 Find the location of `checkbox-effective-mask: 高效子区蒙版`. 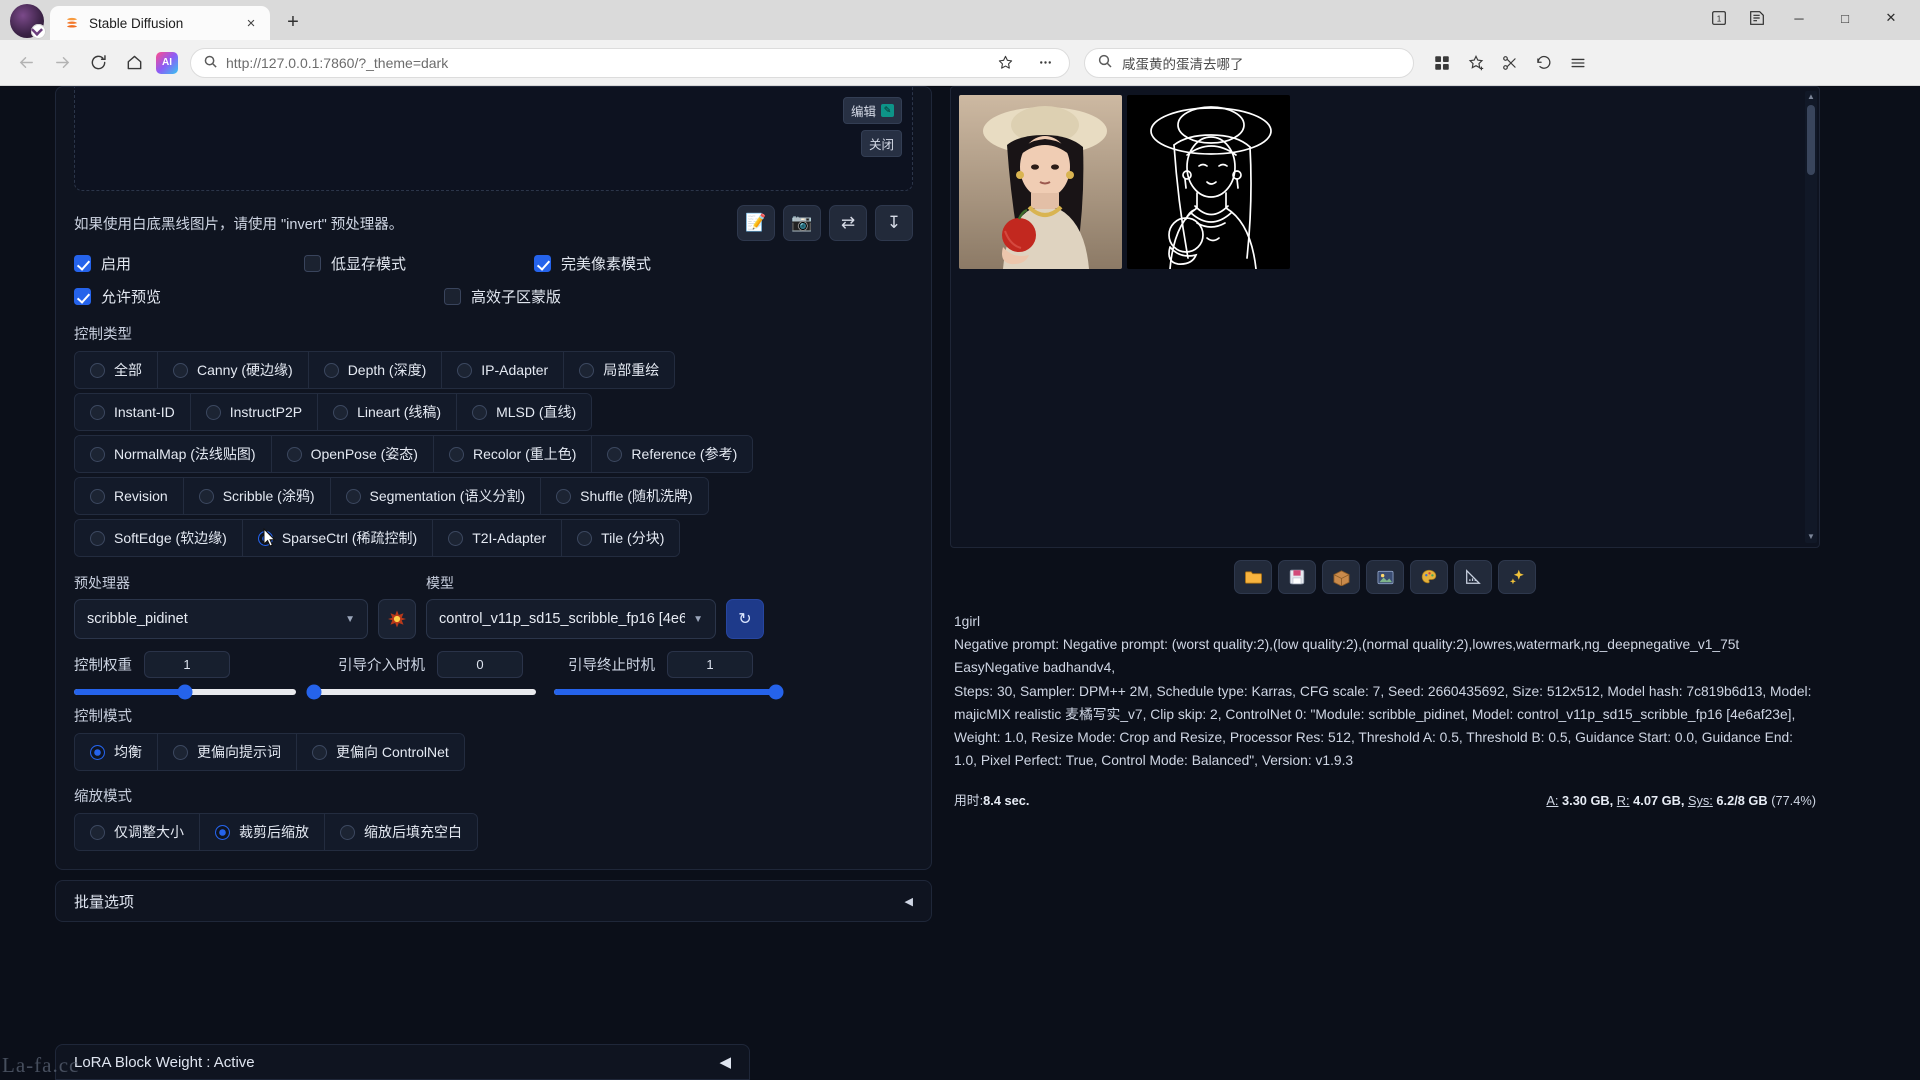

checkbox-effective-mask: 高效子区蒙版 is located at coordinates (502, 296).